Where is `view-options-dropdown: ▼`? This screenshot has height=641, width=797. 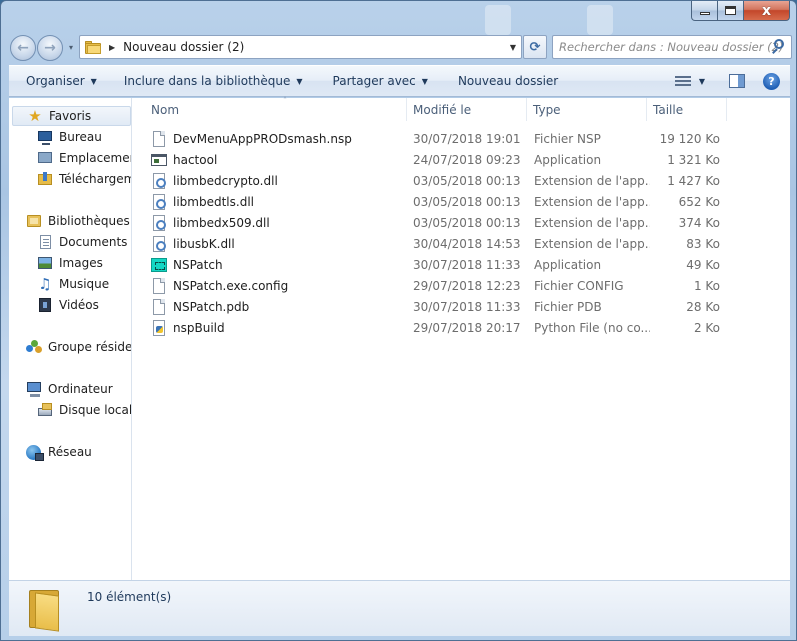 view-options-dropdown: ▼ is located at coordinates (702, 81).